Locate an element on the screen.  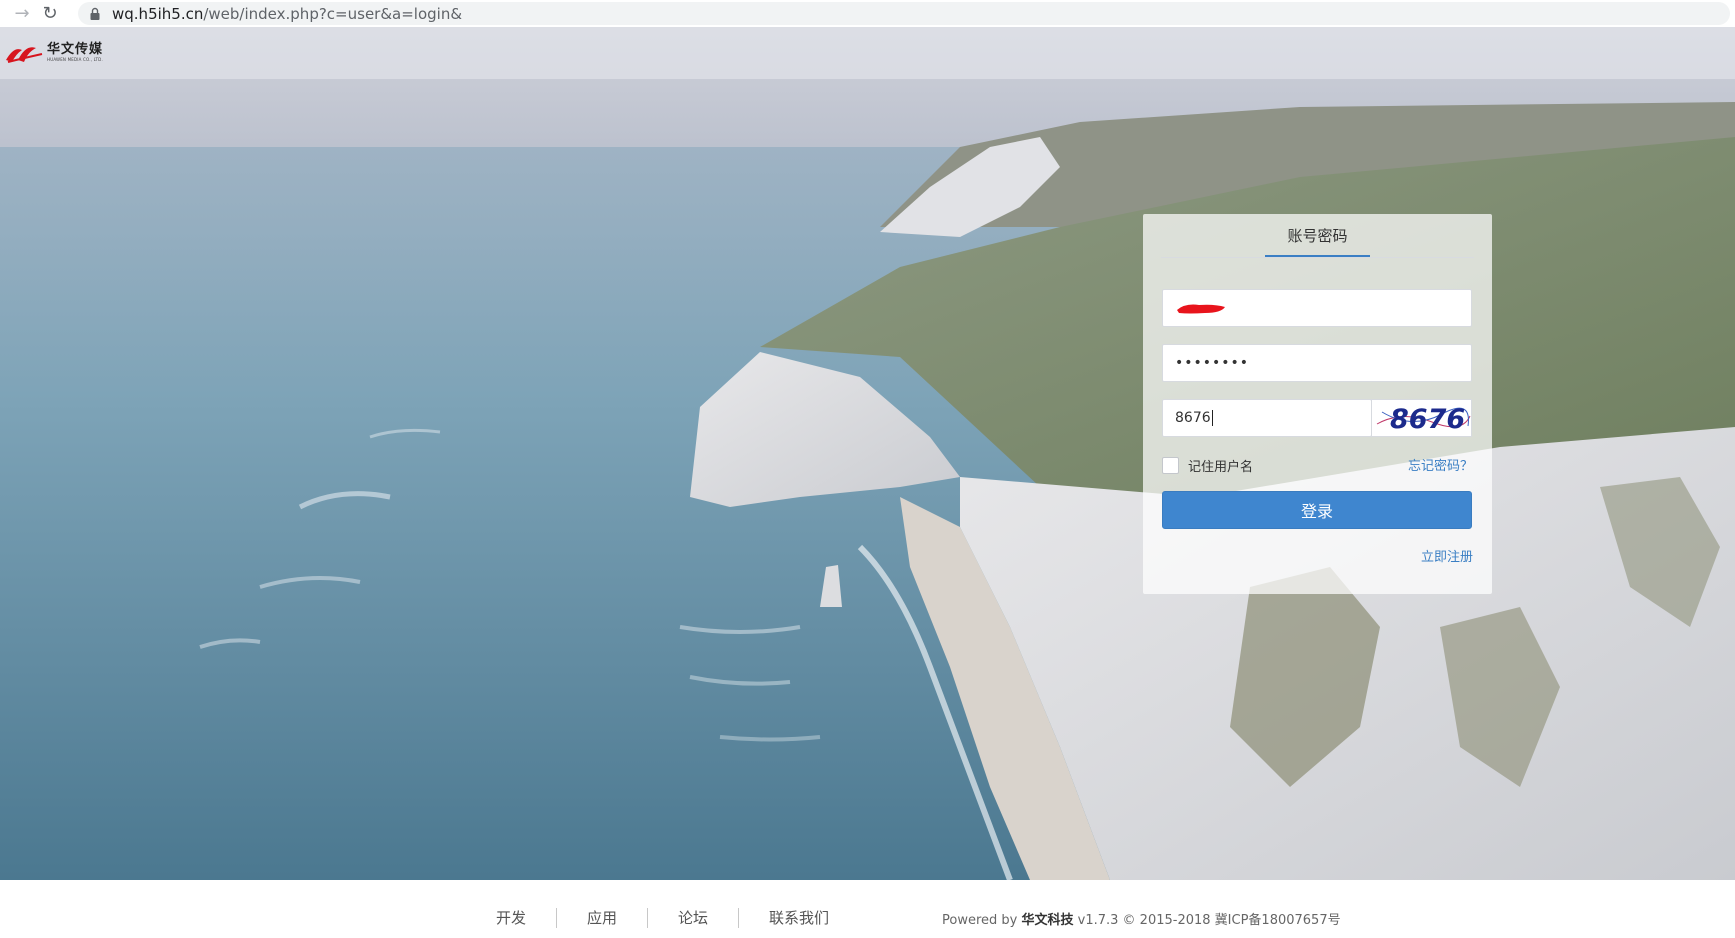
logo-text: 华文传媒 HUAWEN MEDIA CO., LTD. is located at coordinates (75, 53).